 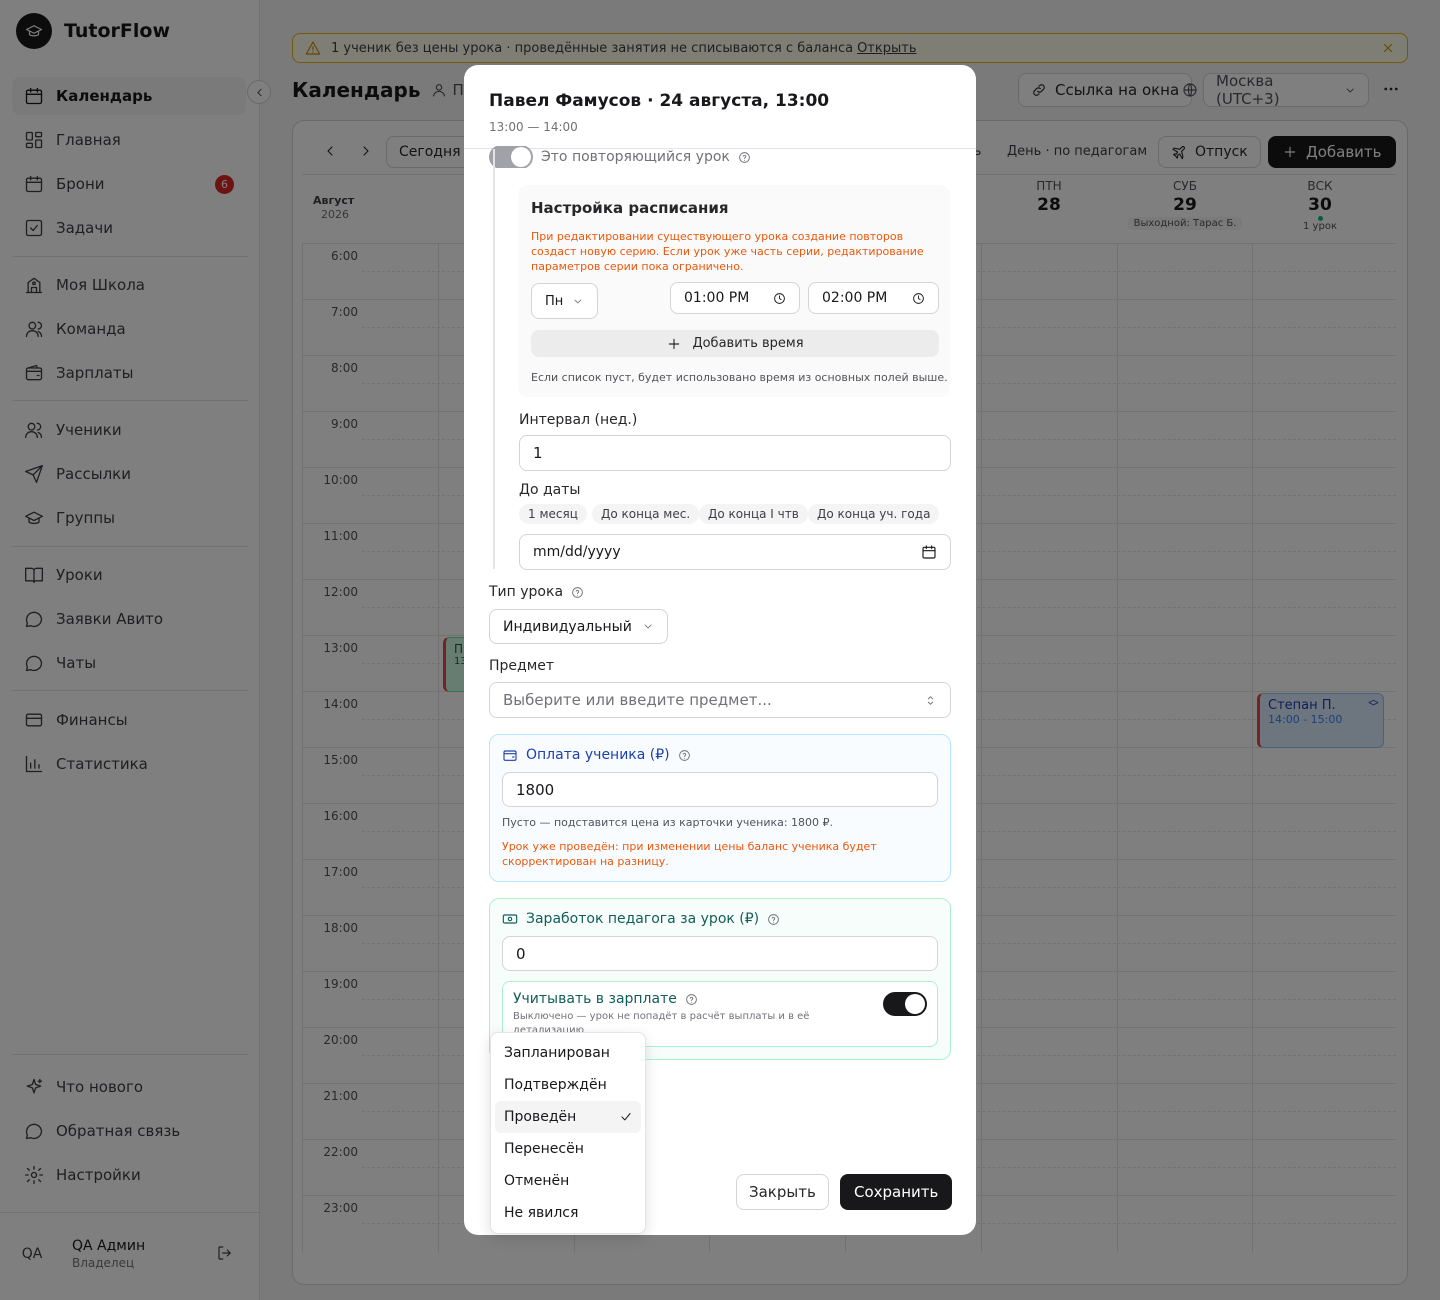 I want to click on salary-label-row: Учитывать в зарплате, so click(x=605, y=999).